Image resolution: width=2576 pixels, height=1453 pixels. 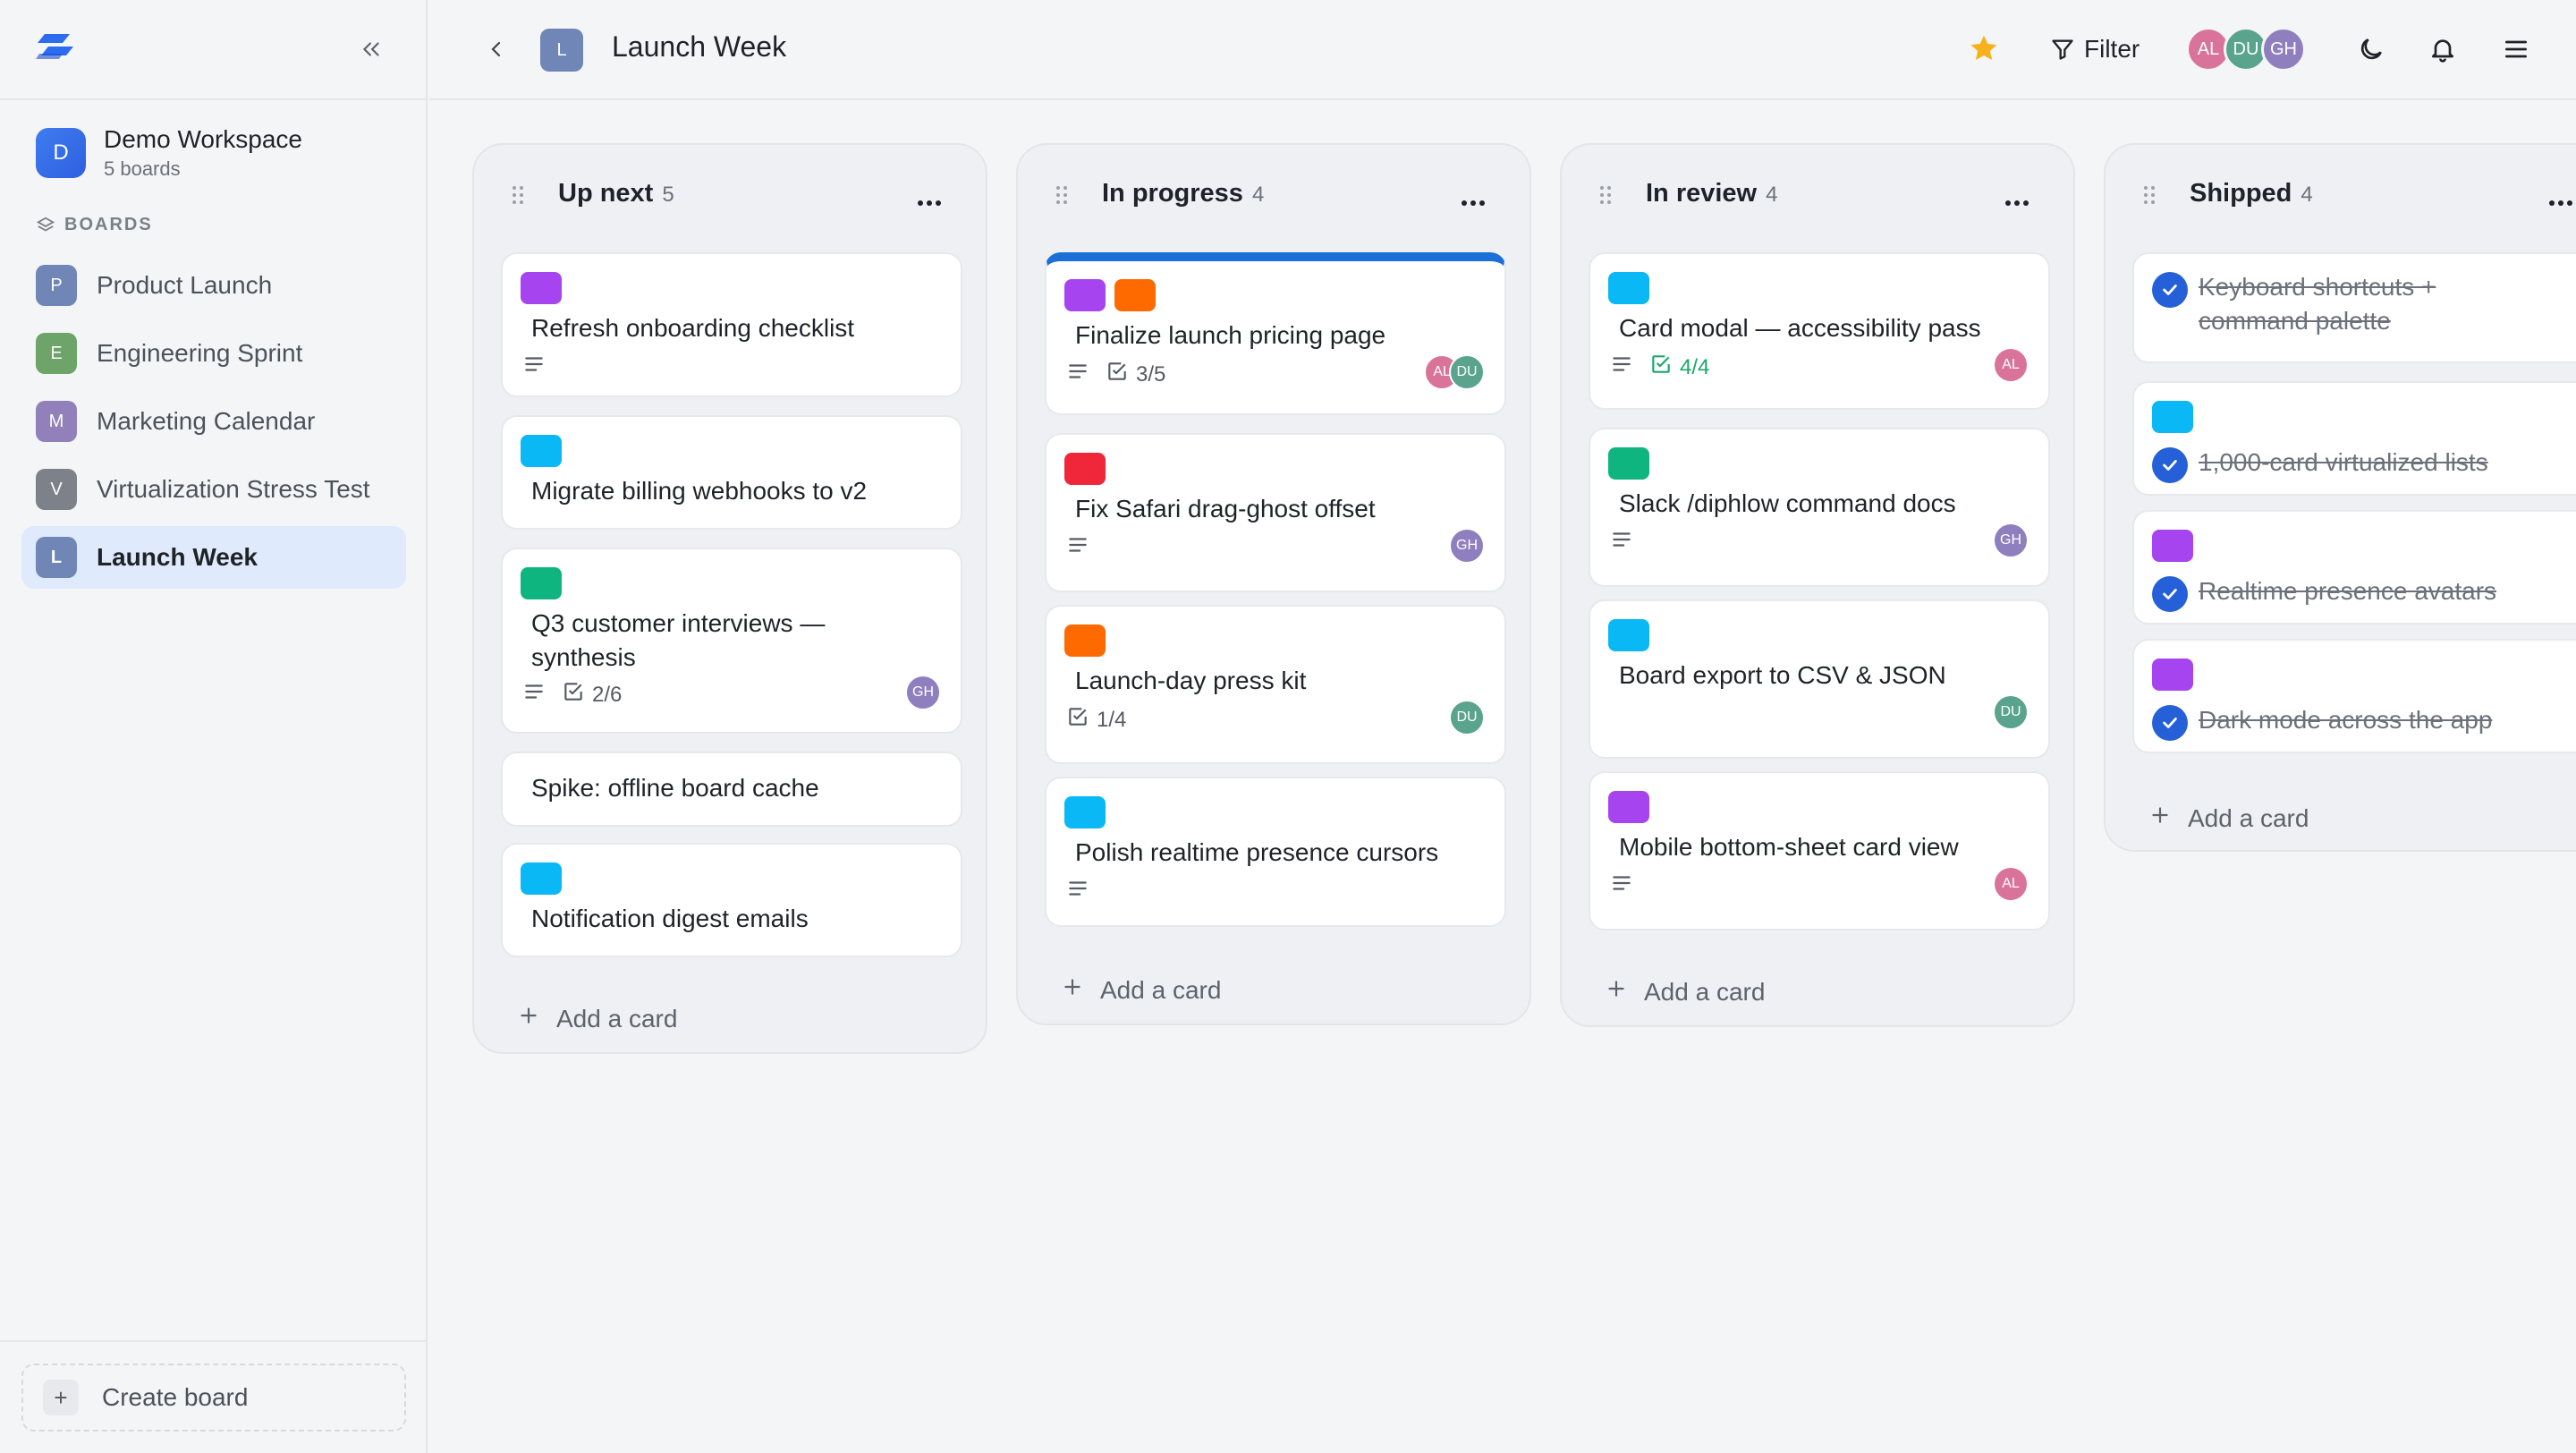 I want to click on menu-icon, so click(x=2516, y=49).